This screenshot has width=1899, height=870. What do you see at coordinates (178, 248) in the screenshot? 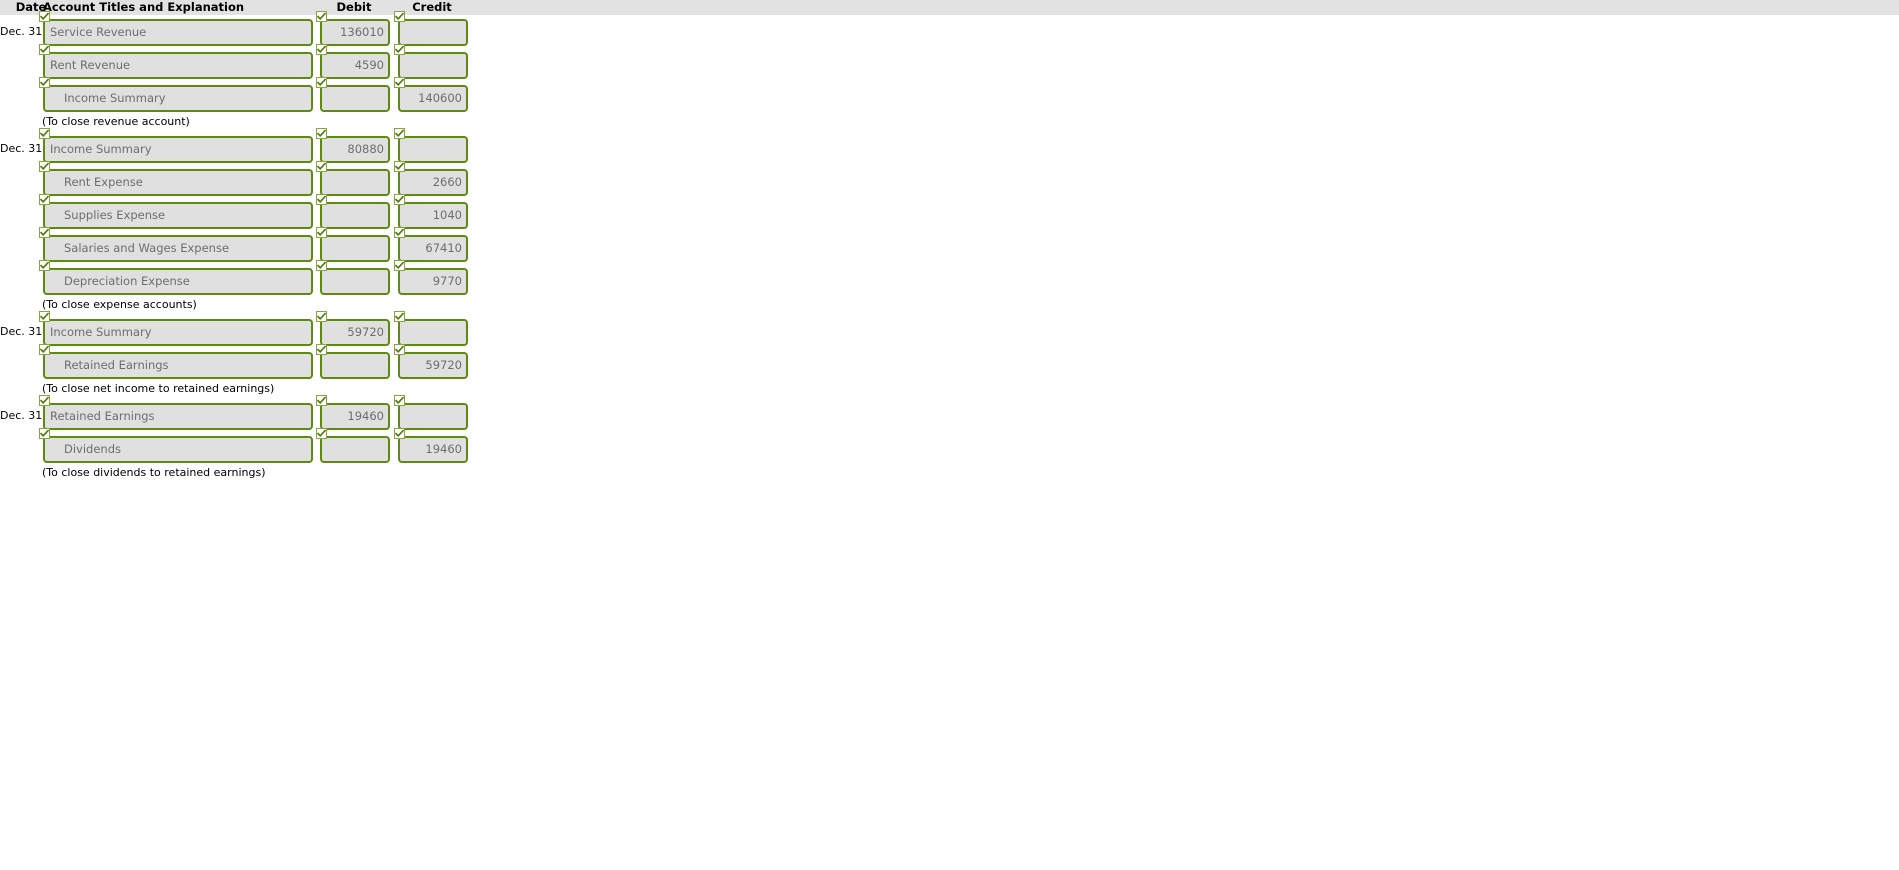
I see `account-title-input: Salaries and Wages Expense` at bounding box center [178, 248].